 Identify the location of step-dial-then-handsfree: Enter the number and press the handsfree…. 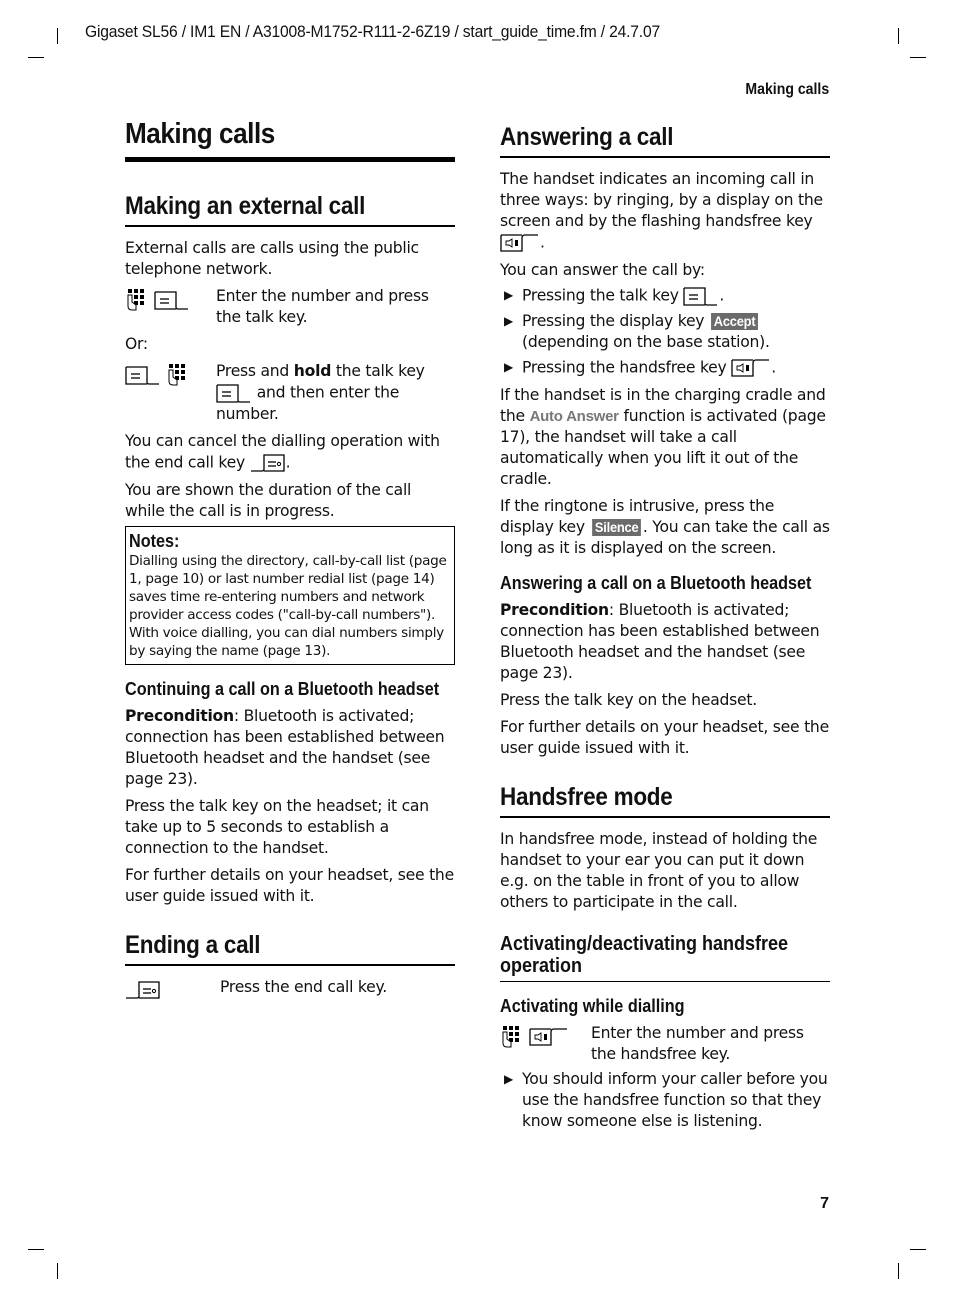
(665, 1044).